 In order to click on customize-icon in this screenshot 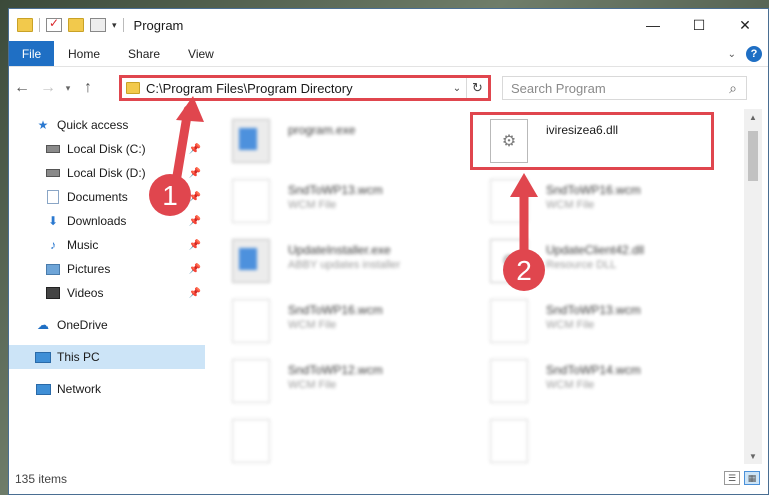, I will do `click(98, 25)`.